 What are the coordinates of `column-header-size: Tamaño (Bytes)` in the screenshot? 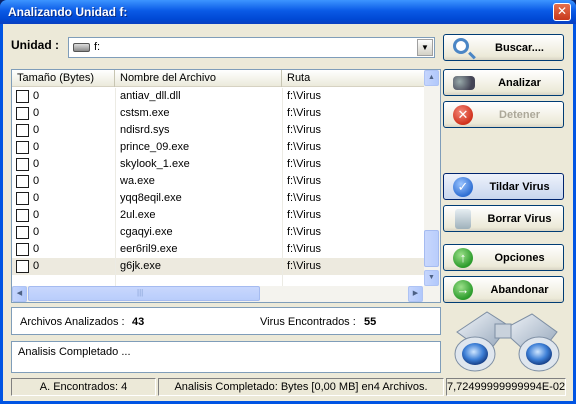 It's located at (63, 78).